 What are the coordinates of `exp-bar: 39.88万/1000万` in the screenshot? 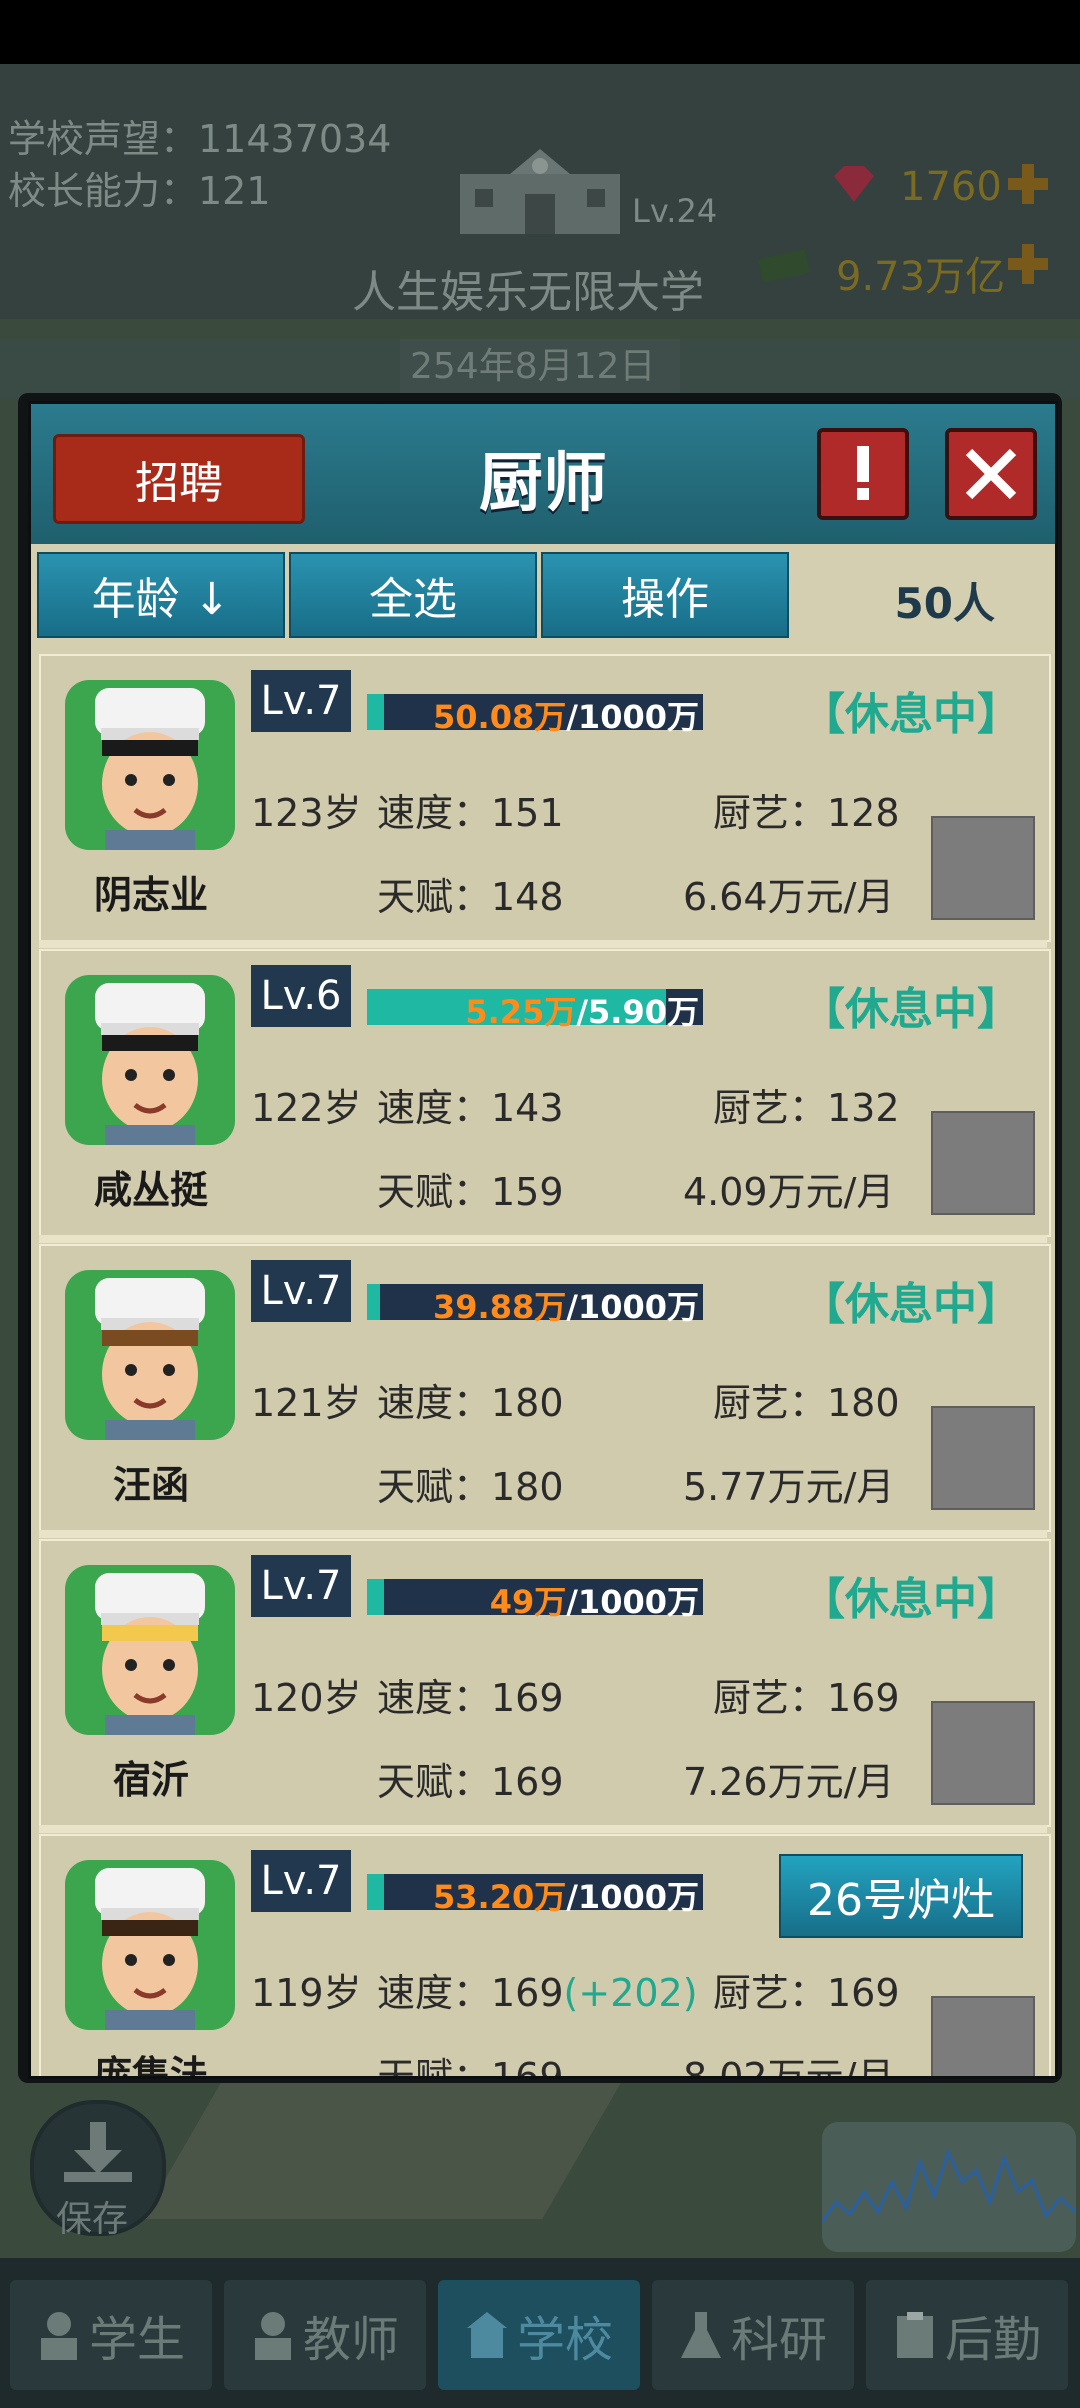 It's located at (535, 1305).